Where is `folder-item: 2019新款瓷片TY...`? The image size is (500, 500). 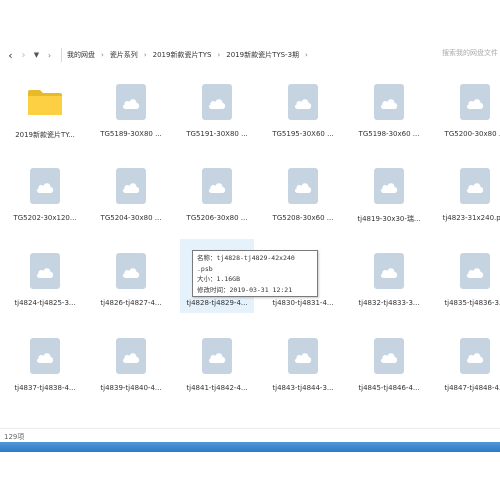
folder-item: 2019新款瓷片TY... is located at coordinates (45, 107).